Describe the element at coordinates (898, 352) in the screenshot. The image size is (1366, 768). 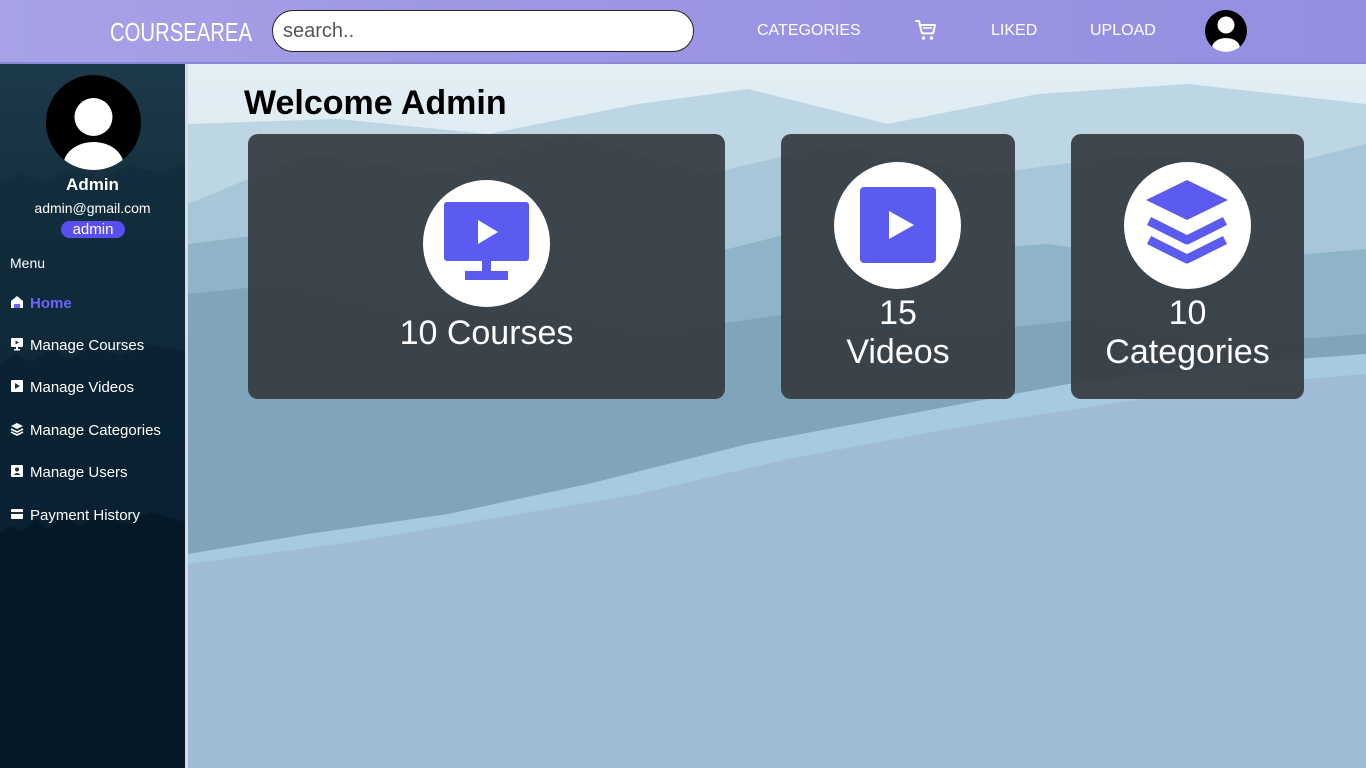
I see `videos-unit-label: Videos` at that location.